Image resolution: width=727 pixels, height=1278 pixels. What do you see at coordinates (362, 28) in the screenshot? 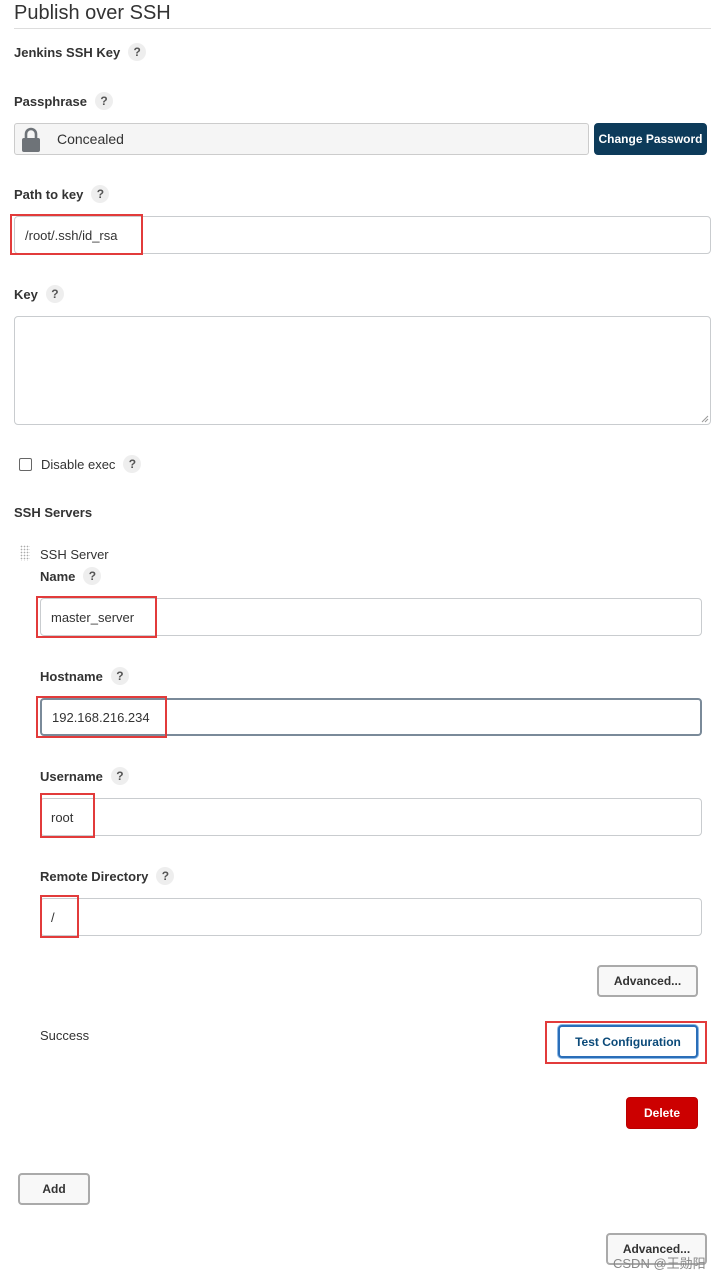
I see `section-divider` at bounding box center [362, 28].